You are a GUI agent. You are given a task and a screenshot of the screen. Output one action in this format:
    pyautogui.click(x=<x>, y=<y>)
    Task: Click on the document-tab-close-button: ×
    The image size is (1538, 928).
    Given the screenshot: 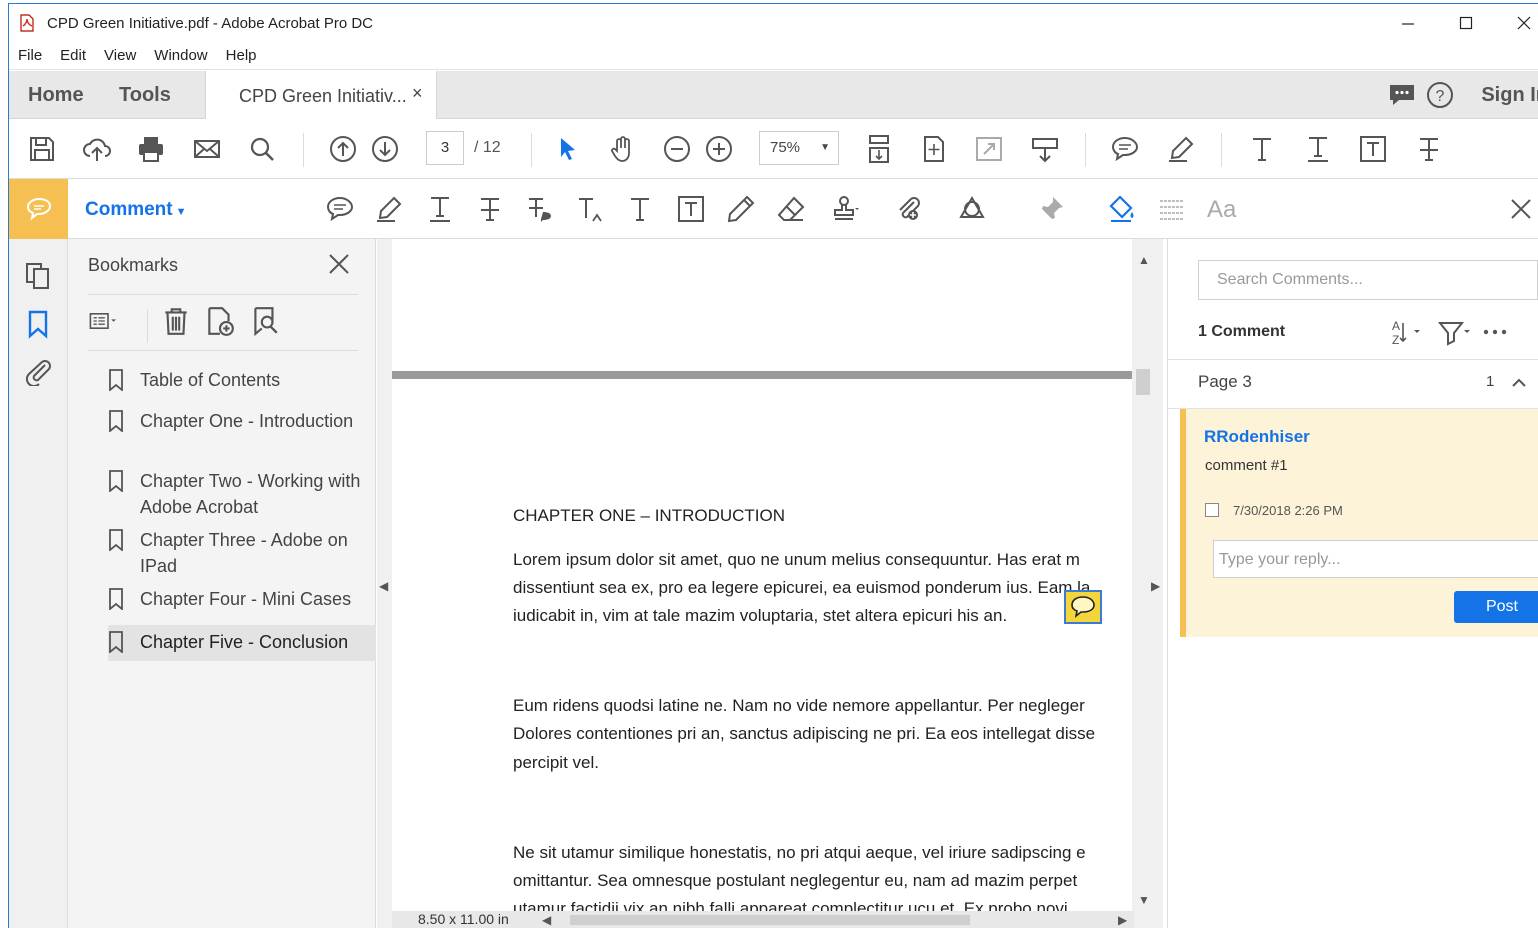 What is the action you would take?
    pyautogui.click(x=417, y=93)
    